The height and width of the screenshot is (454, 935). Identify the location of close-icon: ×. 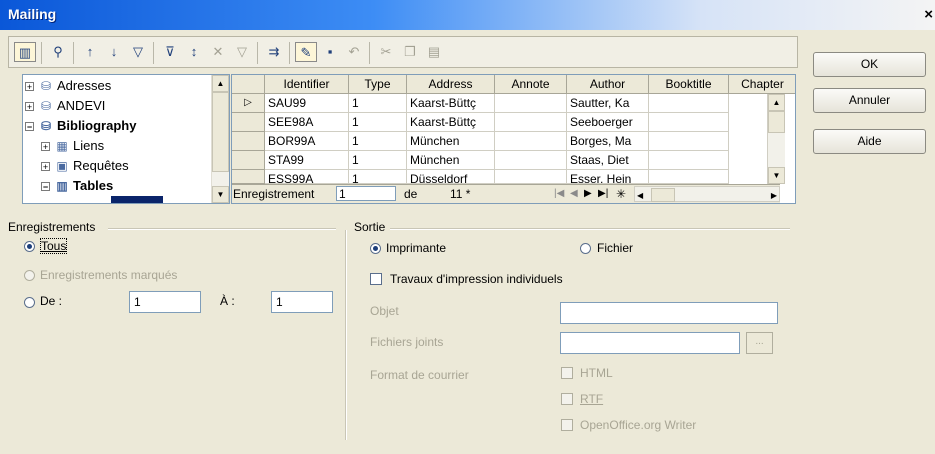
(928, 14).